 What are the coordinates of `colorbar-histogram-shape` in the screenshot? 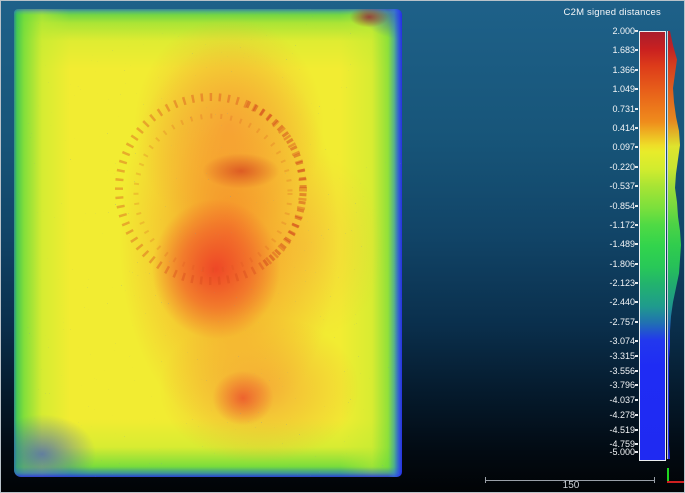 It's located at (674, 245).